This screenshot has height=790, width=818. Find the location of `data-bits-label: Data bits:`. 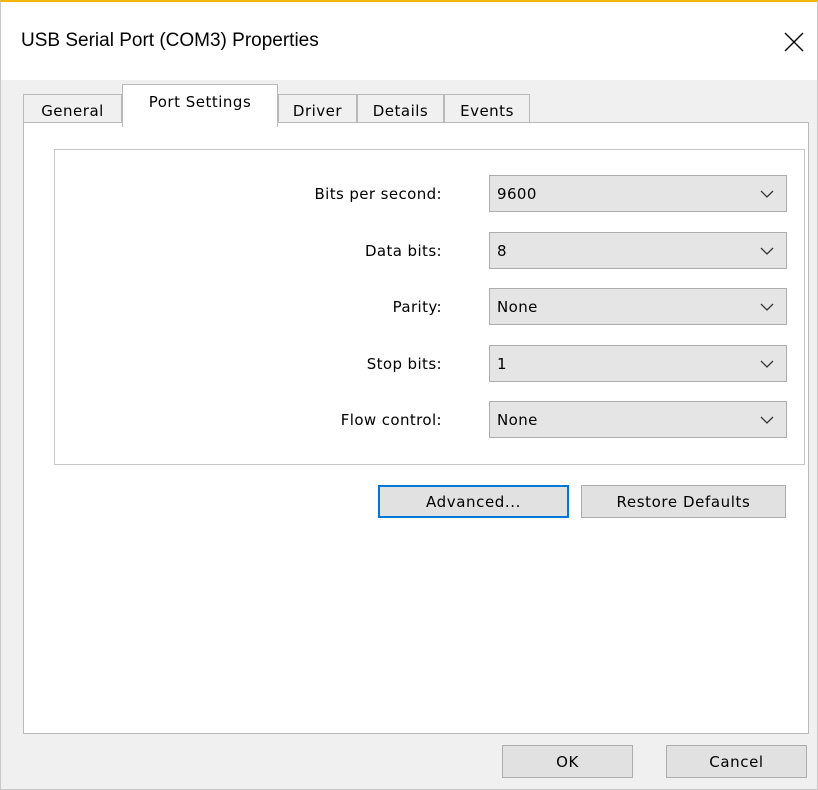

data-bits-label: Data bits: is located at coordinates (403, 251).